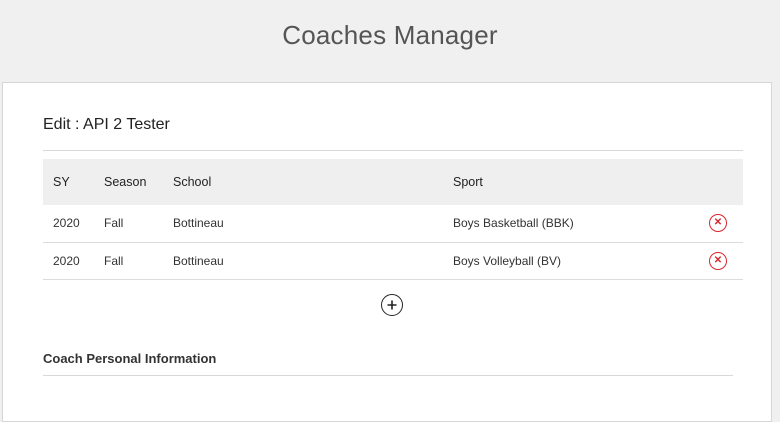 The height and width of the screenshot is (422, 780). Describe the element at coordinates (513, 223) in the screenshot. I see `cell-sport: Boys Basketball (BBK)` at that location.